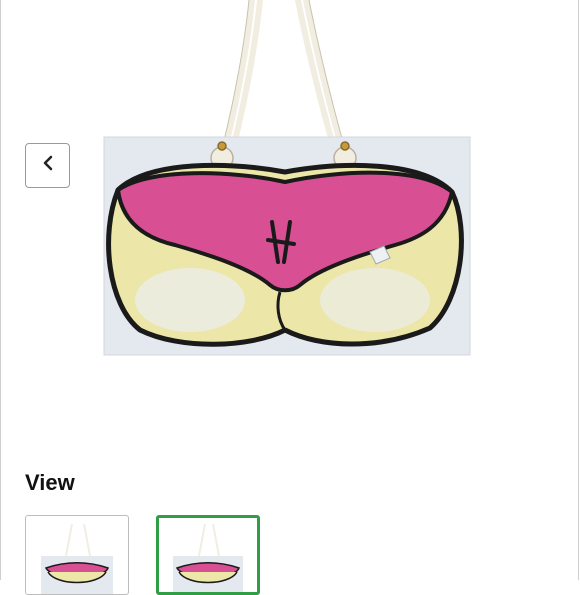 The width and height of the screenshot is (580, 595). I want to click on gallery-title: View, so click(50, 482).